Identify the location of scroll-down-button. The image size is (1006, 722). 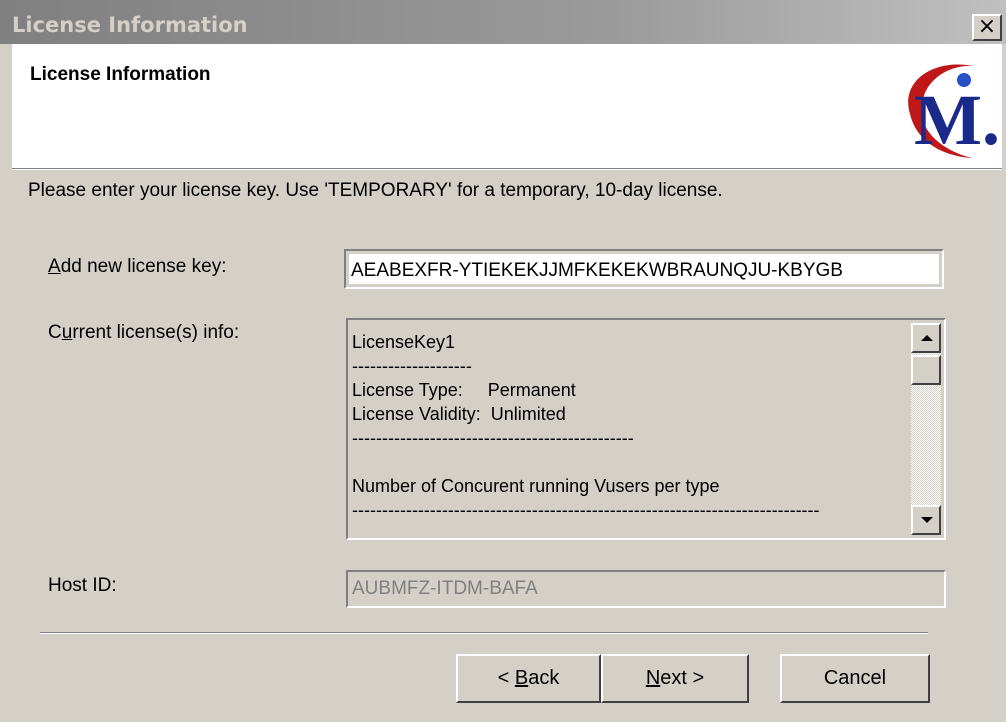
(926, 520).